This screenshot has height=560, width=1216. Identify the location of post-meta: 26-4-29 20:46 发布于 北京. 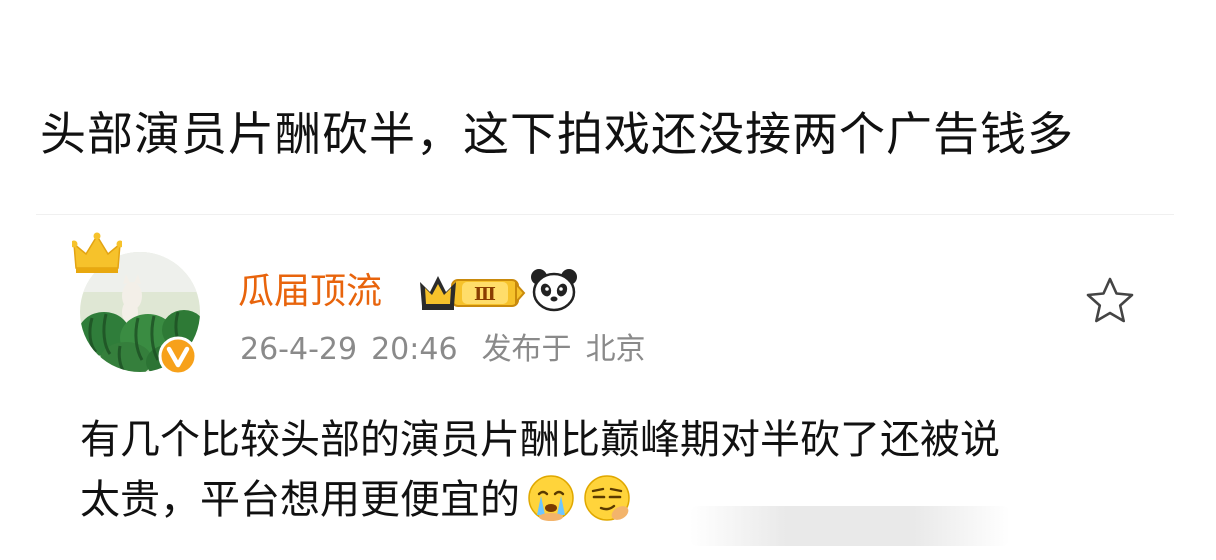
(443, 350).